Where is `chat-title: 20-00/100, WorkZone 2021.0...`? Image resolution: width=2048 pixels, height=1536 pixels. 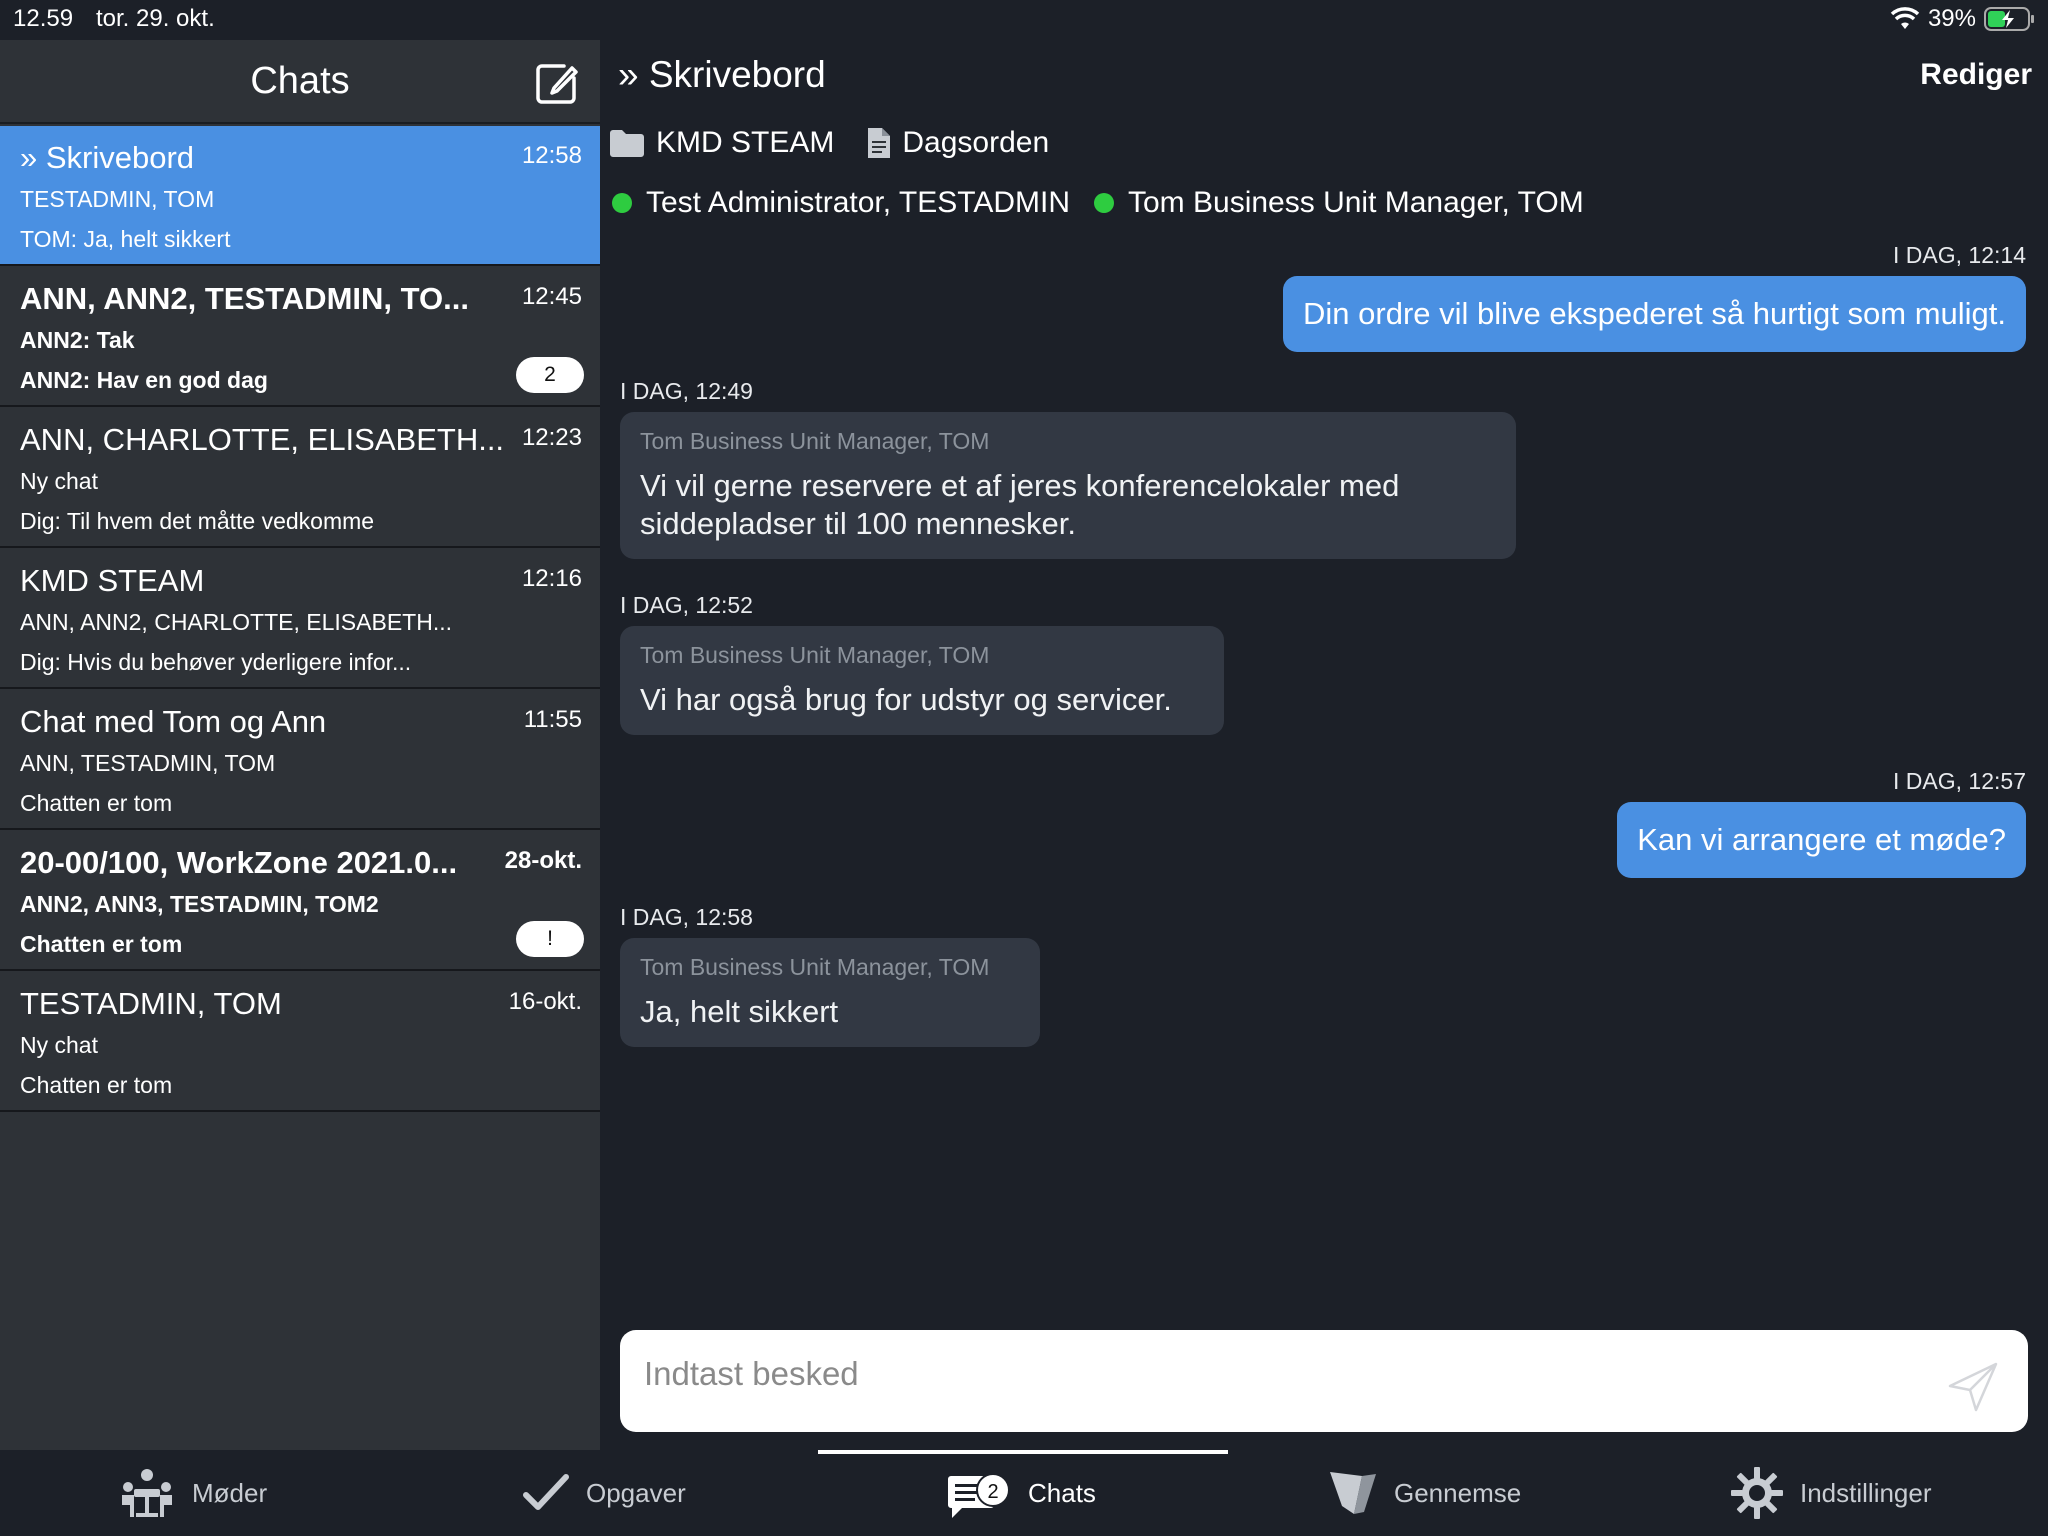 chat-title: 20-00/100, WorkZone 2021.0... is located at coordinates (239, 862).